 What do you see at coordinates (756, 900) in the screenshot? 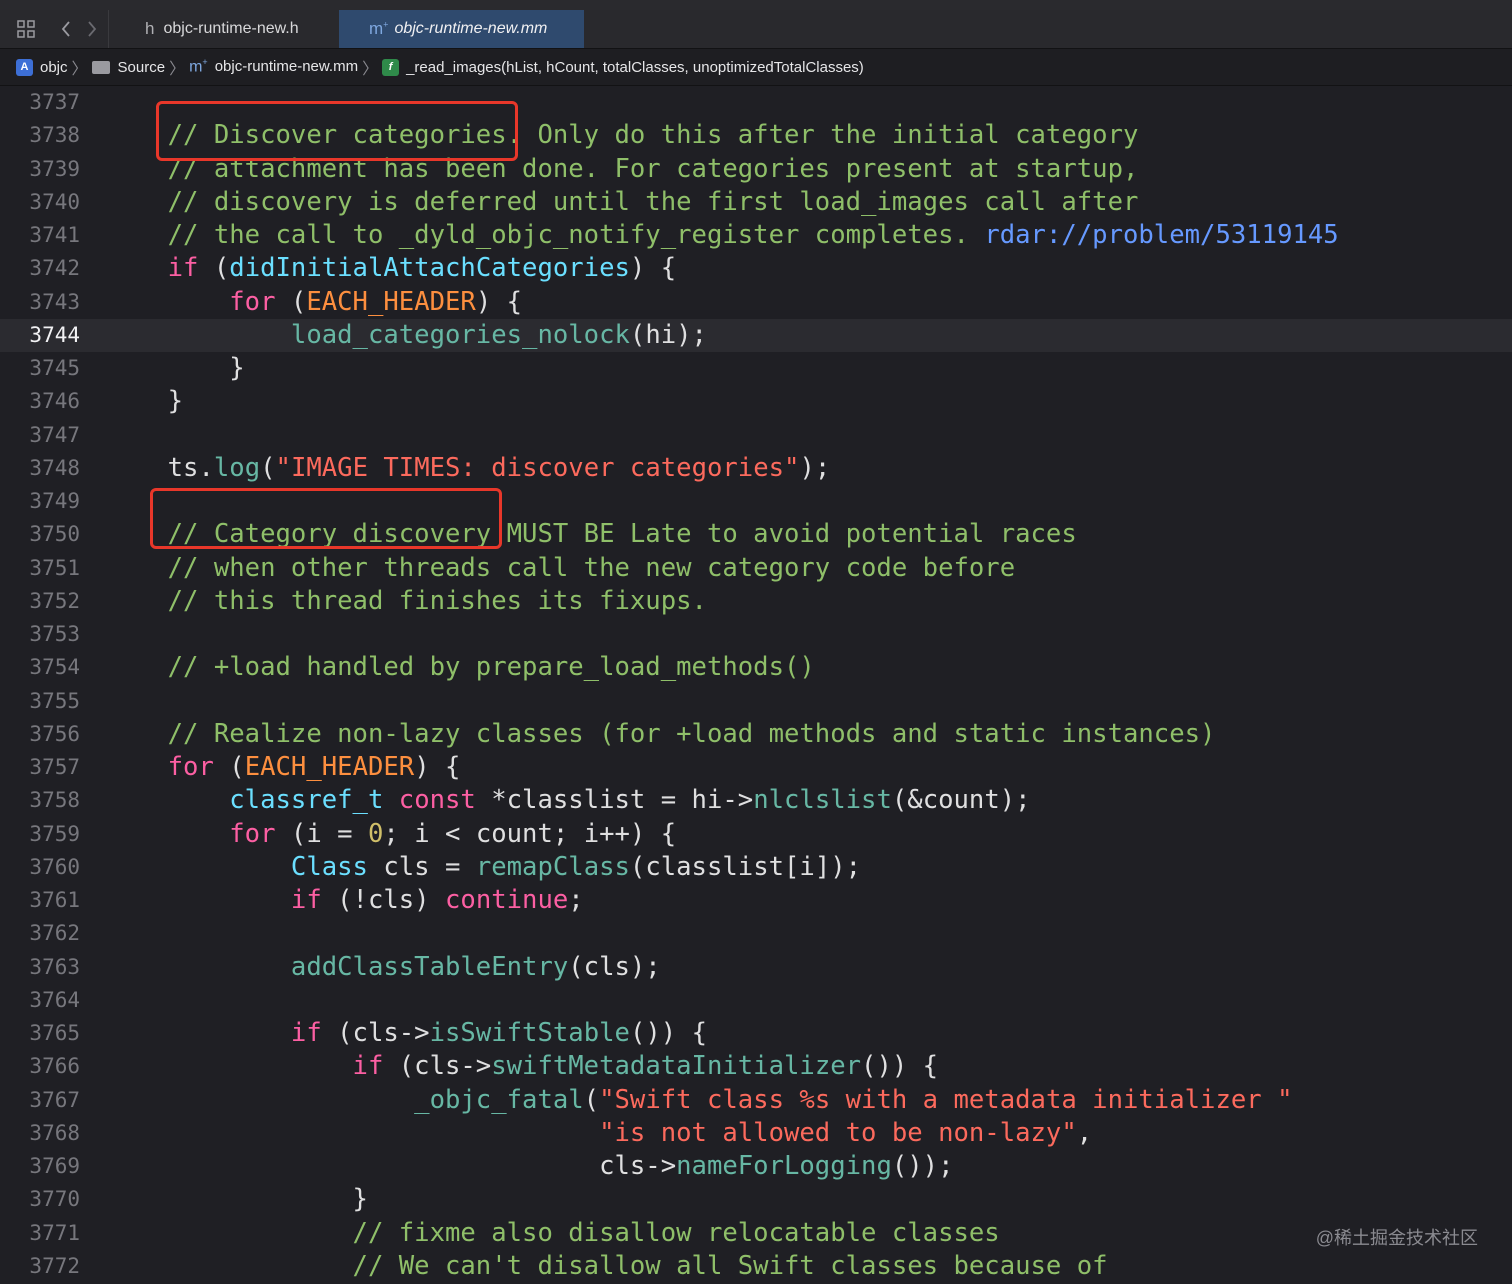
I see `code-line: 3761 if (!cls) continue;` at bounding box center [756, 900].